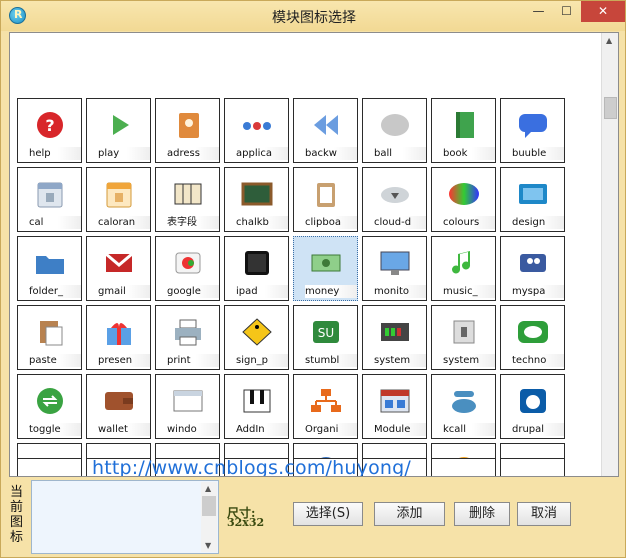 Image resolution: width=626 pixels, height=558 pixels. I want to click on icon-tile: print, so click(187, 337).